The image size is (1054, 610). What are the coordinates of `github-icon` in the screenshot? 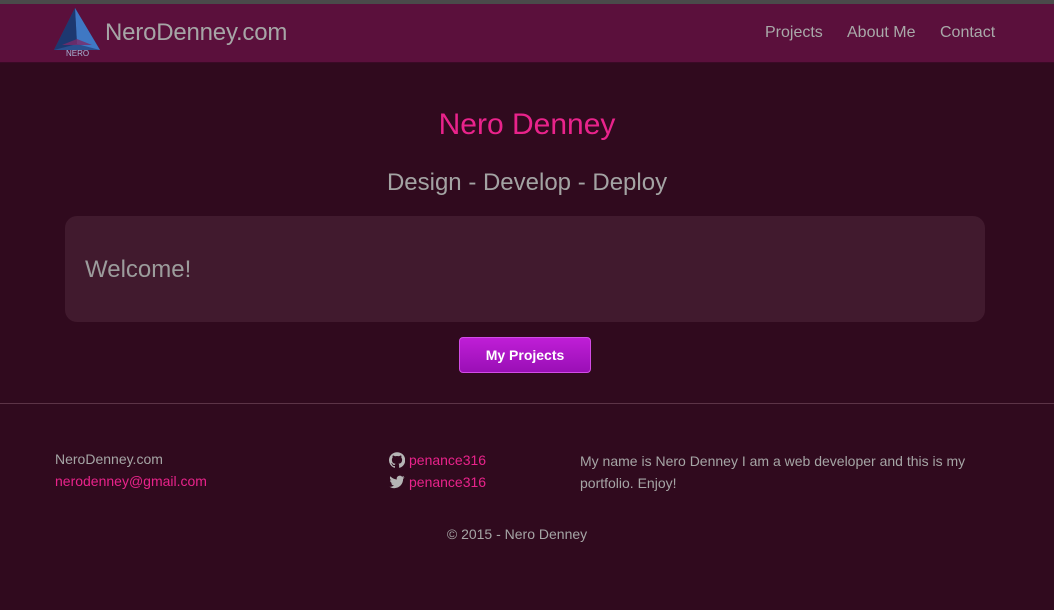 It's located at (397, 460).